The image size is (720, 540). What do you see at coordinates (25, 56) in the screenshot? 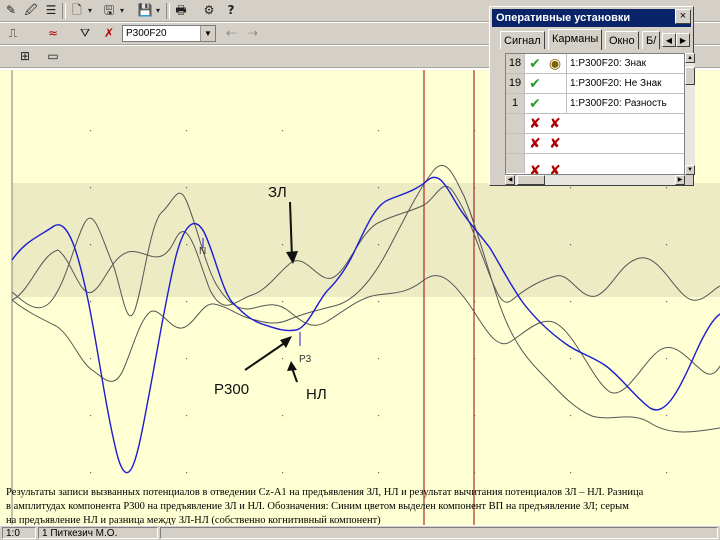
I see `layout-icon: ⊞` at bounding box center [25, 56].